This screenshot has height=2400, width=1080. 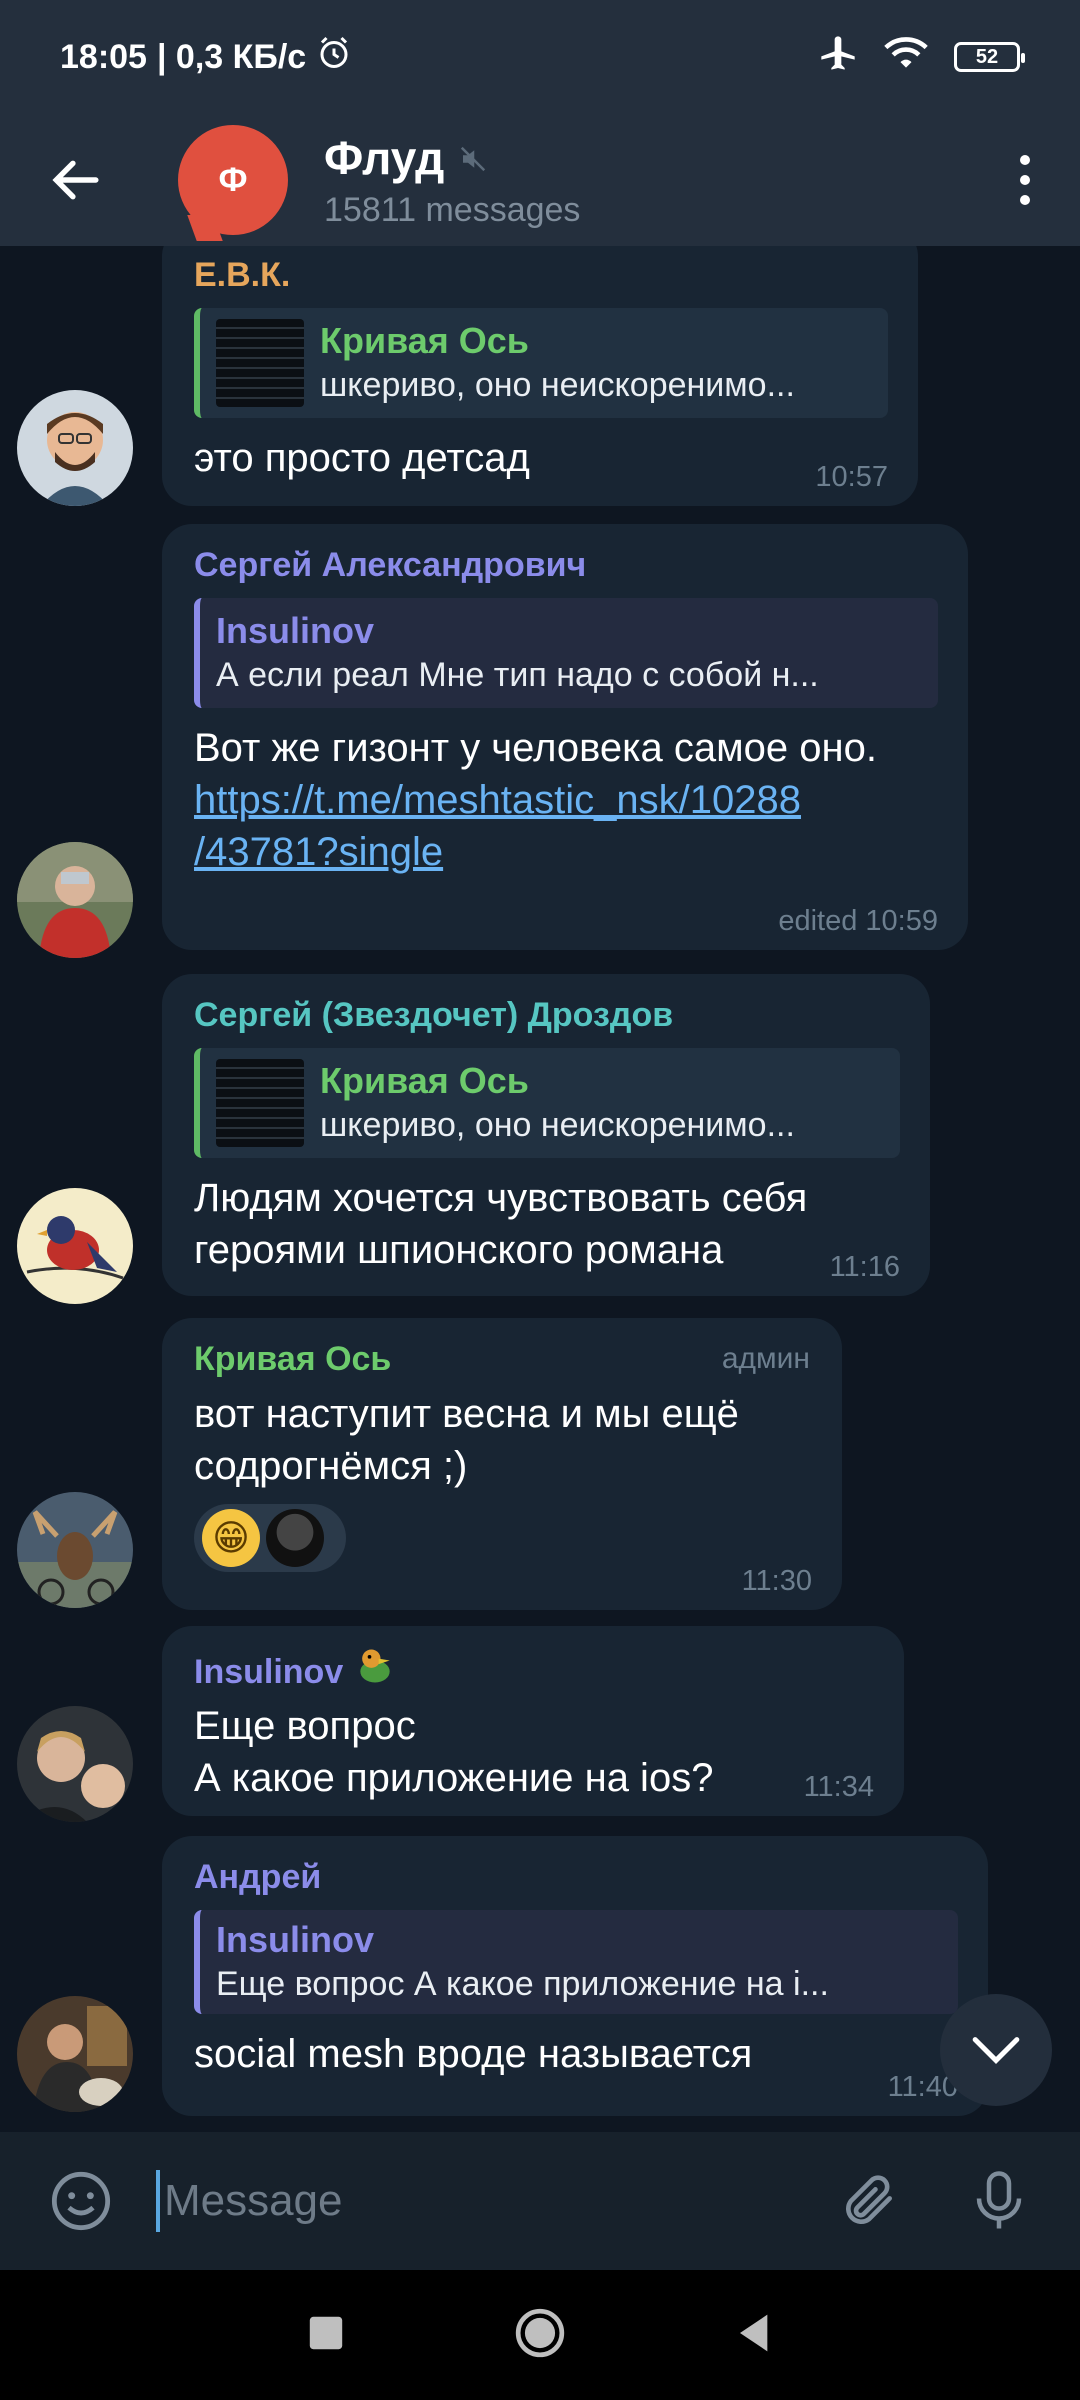 What do you see at coordinates (295, 1538) in the screenshot?
I see `reaction-user-avatar` at bounding box center [295, 1538].